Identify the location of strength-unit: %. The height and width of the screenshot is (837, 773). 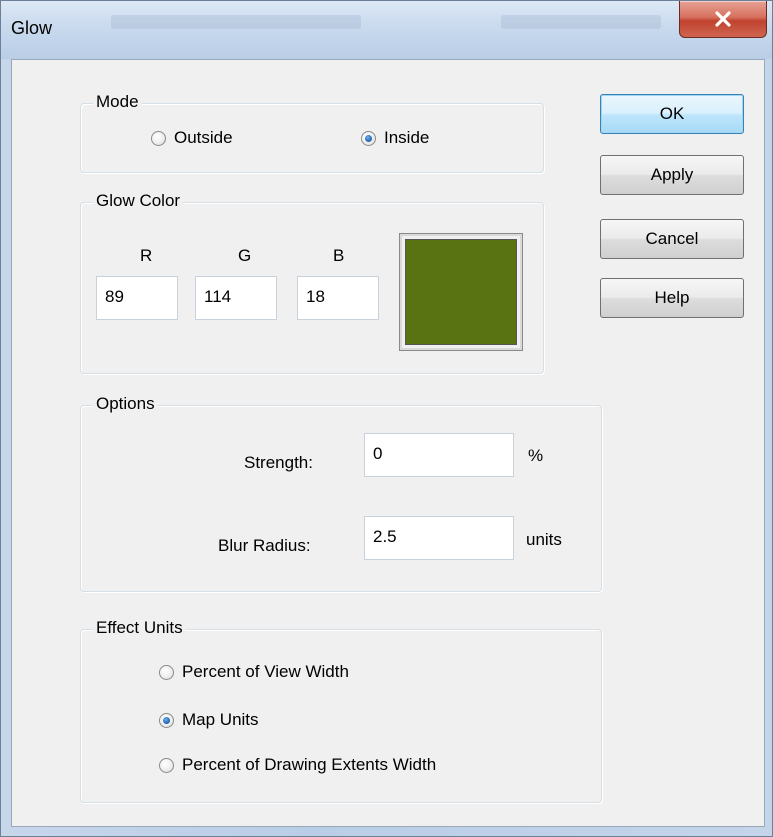
(536, 455).